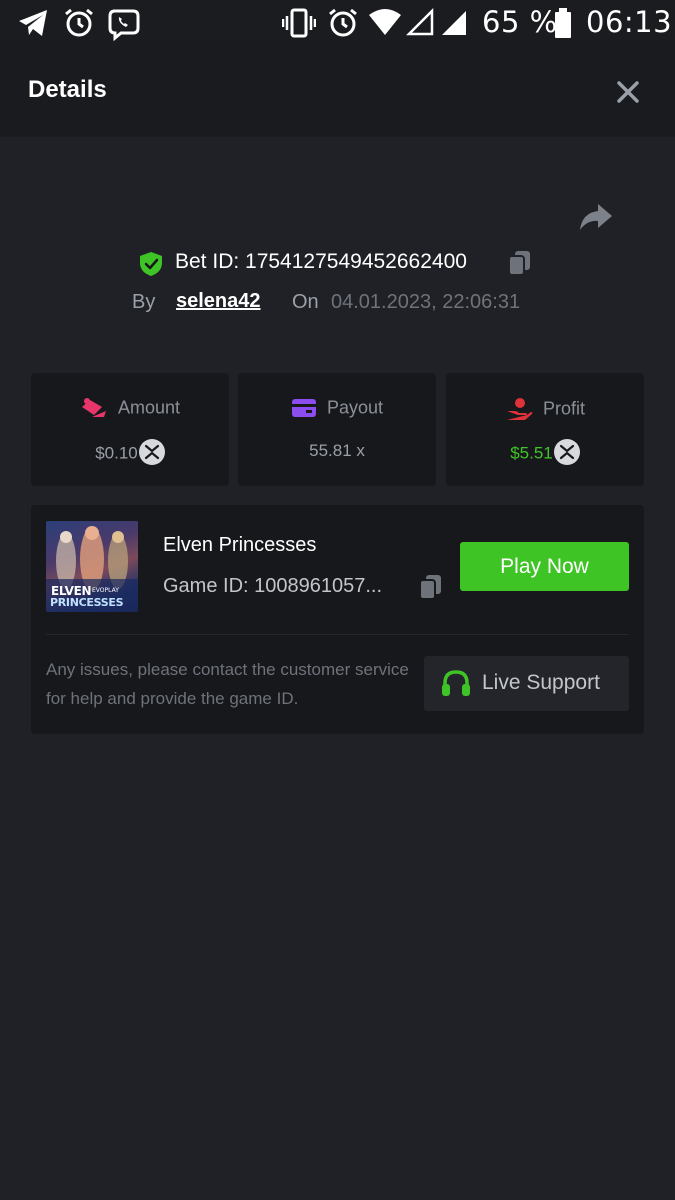 This screenshot has width=675, height=1200. I want to click on bet-datetime: 04.01.2023, 22:06:31, so click(426, 302).